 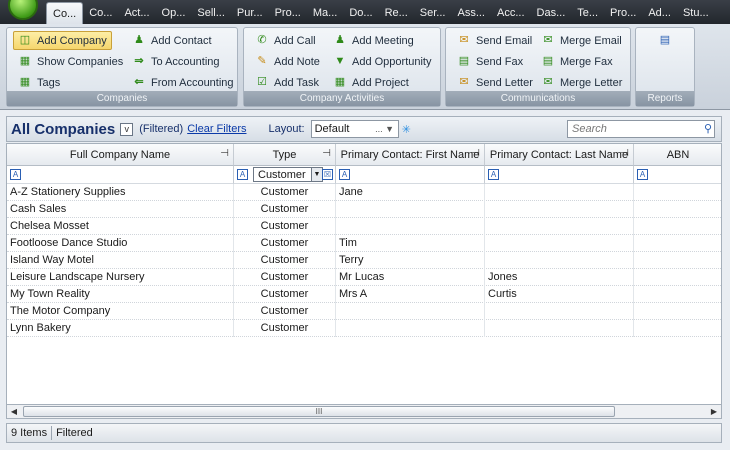 I want to click on scroll-thumb: III, so click(x=319, y=411).